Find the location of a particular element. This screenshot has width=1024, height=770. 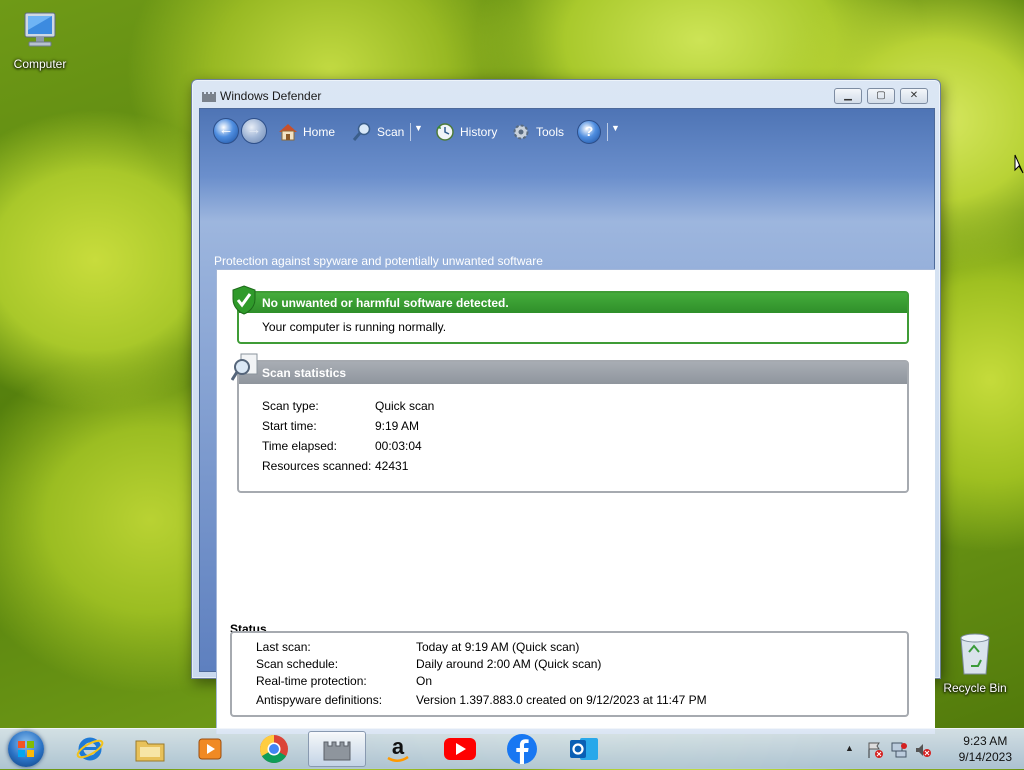

close-icon: ✕ is located at coordinates (914, 95).